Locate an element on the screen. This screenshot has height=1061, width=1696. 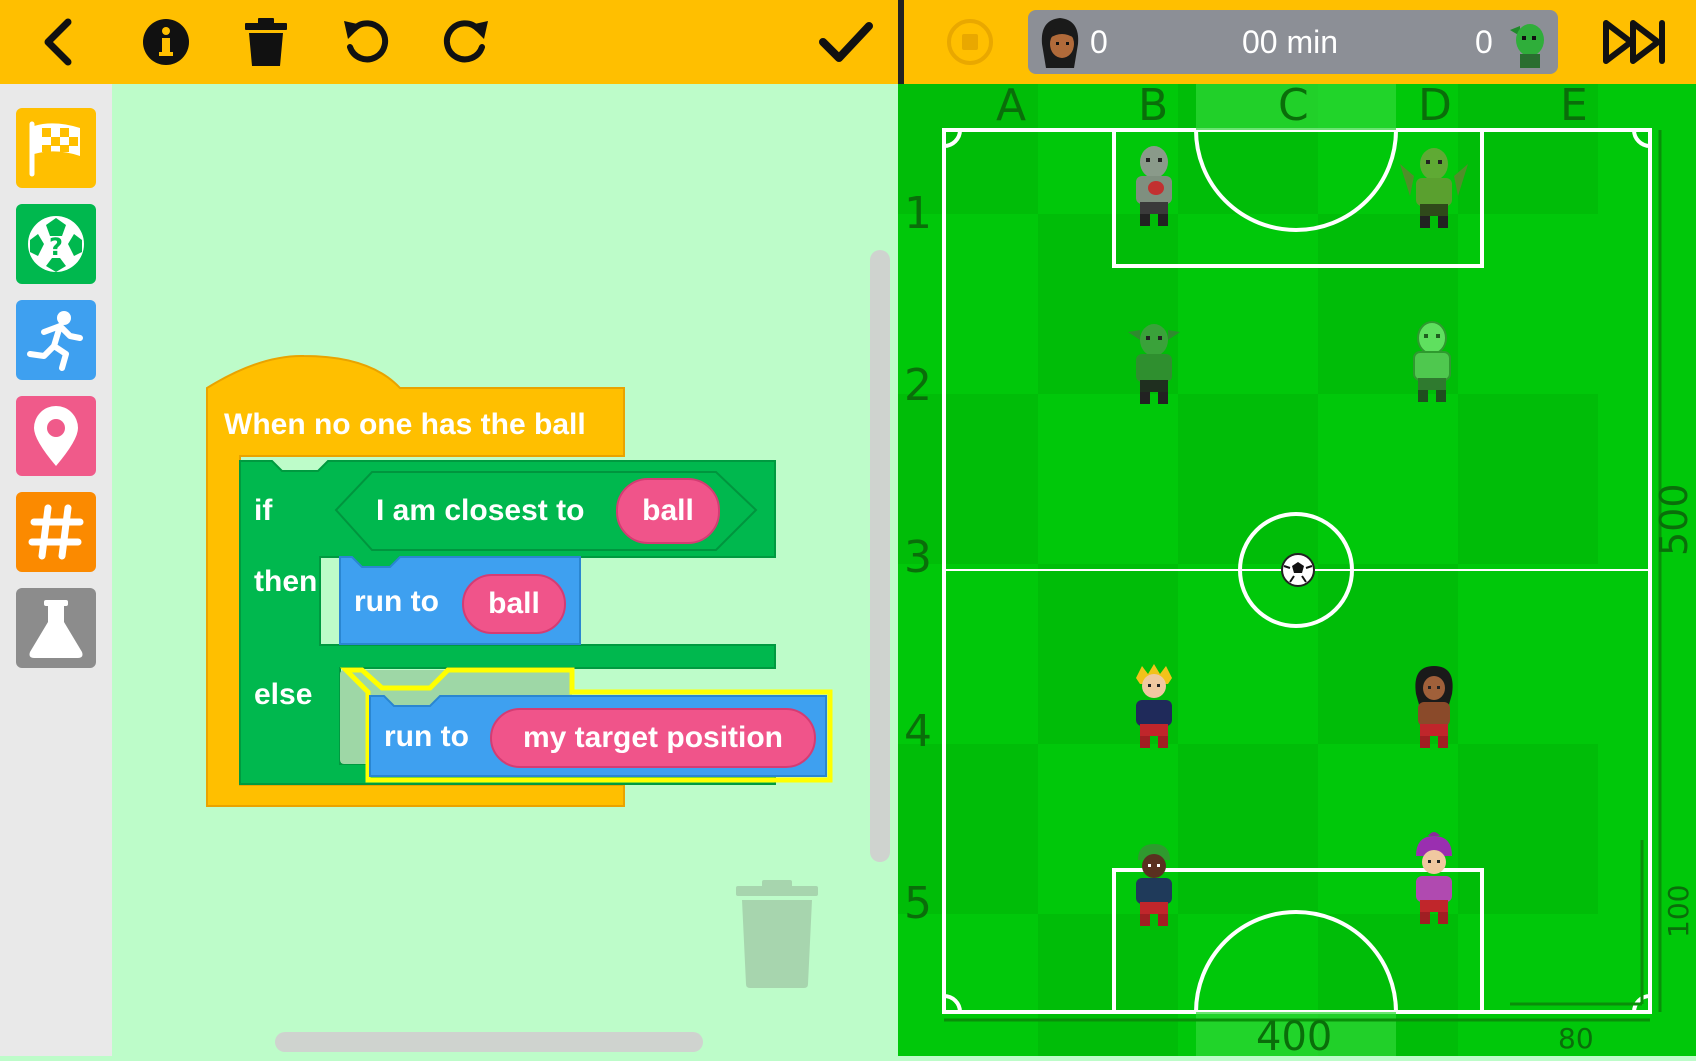
undo-icon is located at coordinates (366, 41).